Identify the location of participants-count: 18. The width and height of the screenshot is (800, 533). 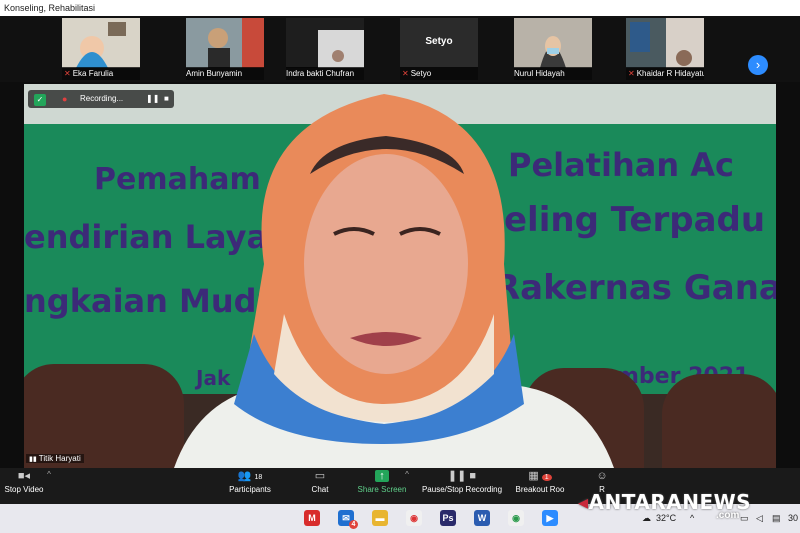
(258, 477).